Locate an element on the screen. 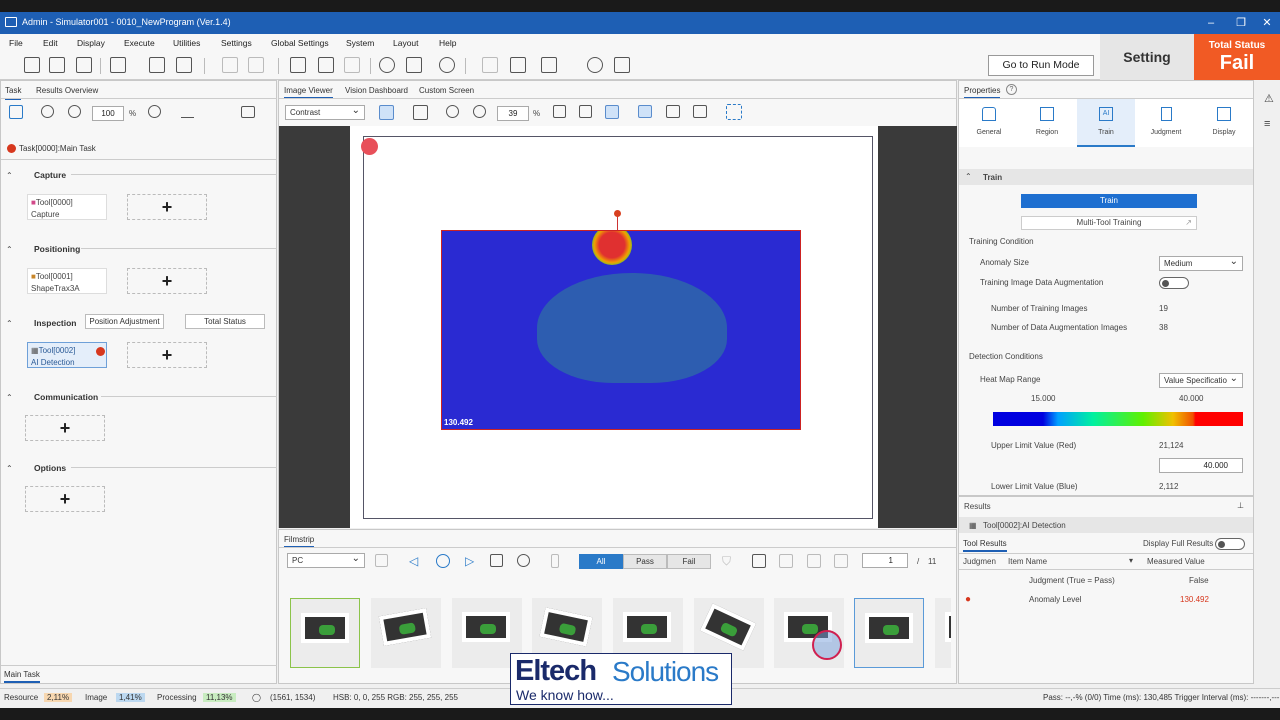  region-select-icon is located at coordinates (734, 112).